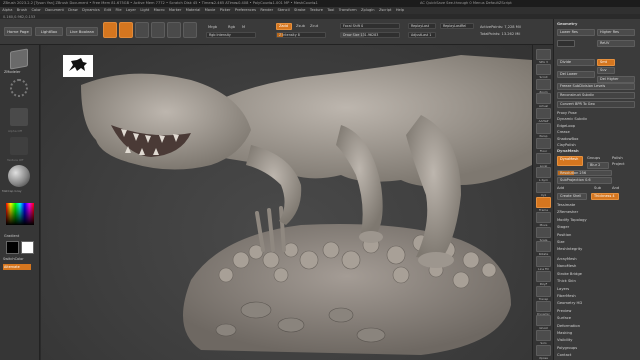 This screenshot has width=640, height=360. What do you see at coordinates (543, 350) in the screenshot?
I see `shelf-xpose-button` at bounding box center [543, 350].